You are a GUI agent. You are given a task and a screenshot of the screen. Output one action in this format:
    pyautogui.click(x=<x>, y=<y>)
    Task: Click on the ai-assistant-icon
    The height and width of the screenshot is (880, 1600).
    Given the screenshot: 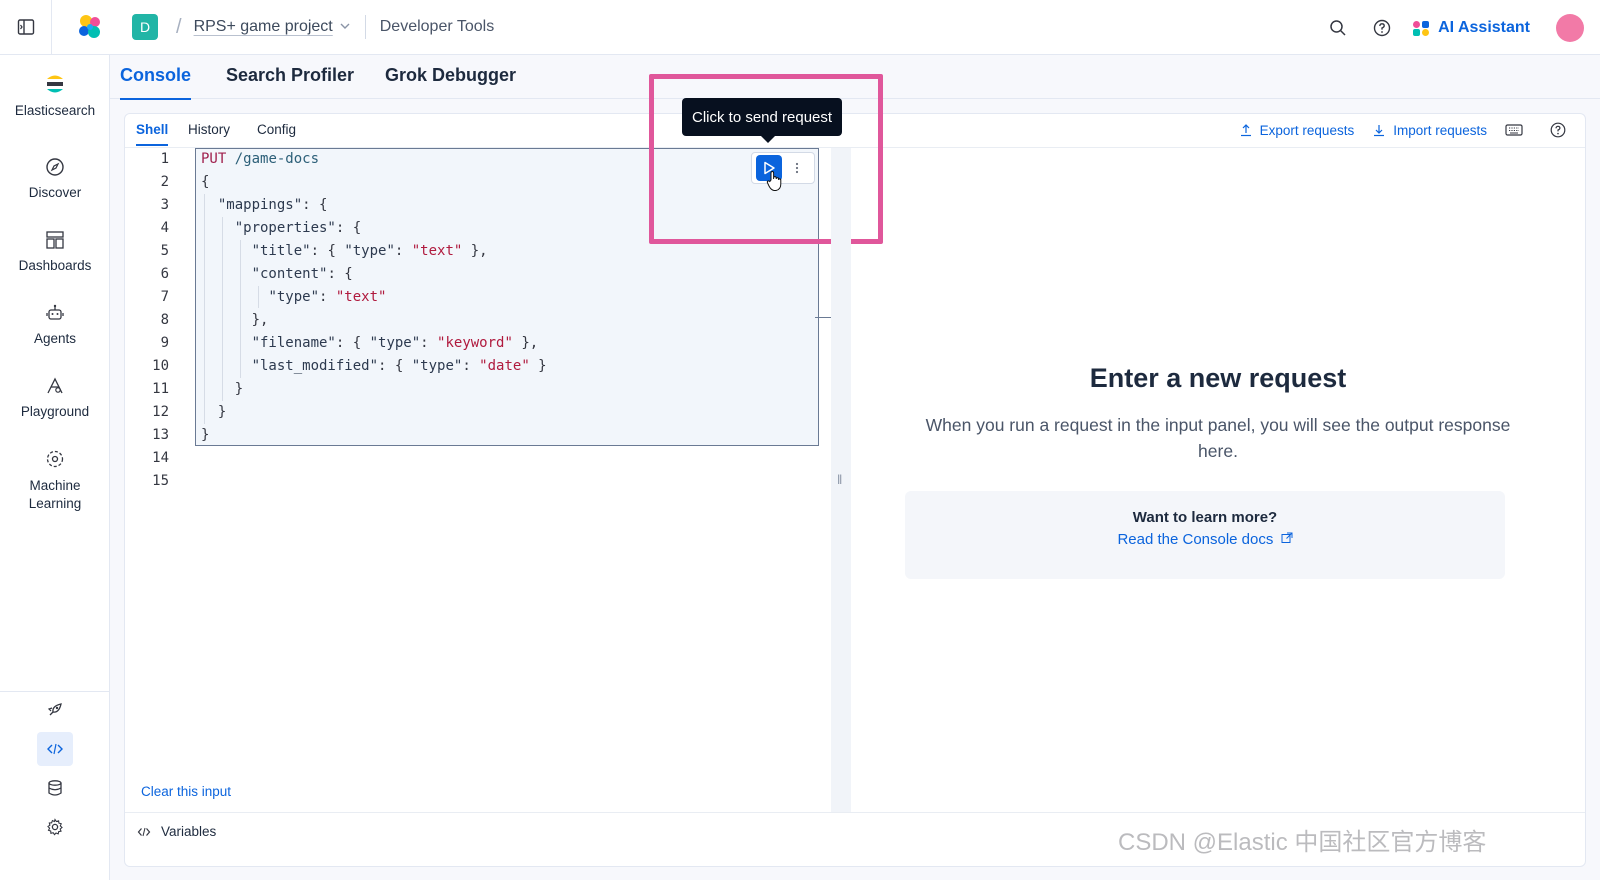 What is the action you would take?
    pyautogui.click(x=1421, y=28)
    